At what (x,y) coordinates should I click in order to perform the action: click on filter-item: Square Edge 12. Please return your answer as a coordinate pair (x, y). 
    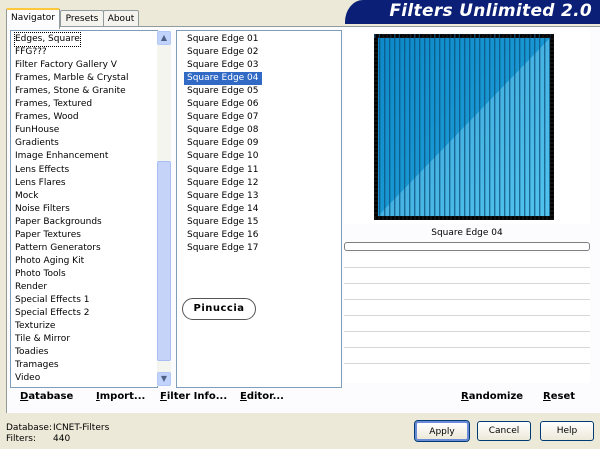
    Looking at the image, I should click on (223, 183).